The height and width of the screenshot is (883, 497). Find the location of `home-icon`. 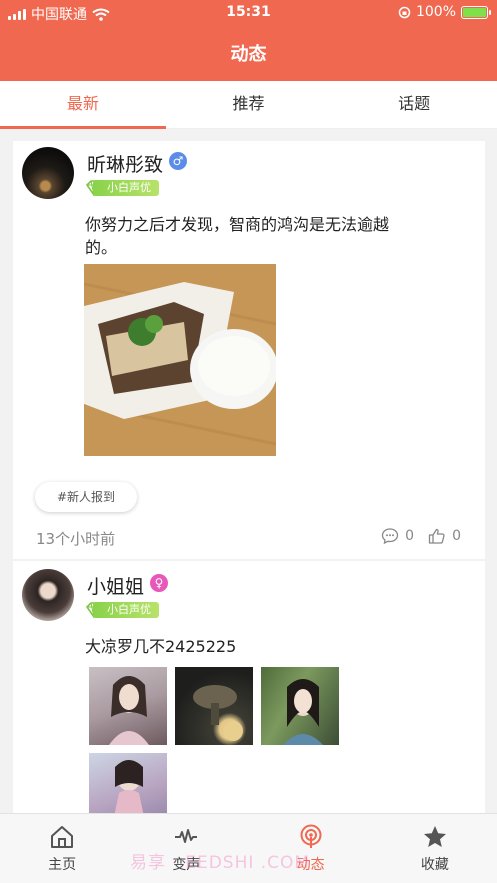

home-icon is located at coordinates (62, 837).